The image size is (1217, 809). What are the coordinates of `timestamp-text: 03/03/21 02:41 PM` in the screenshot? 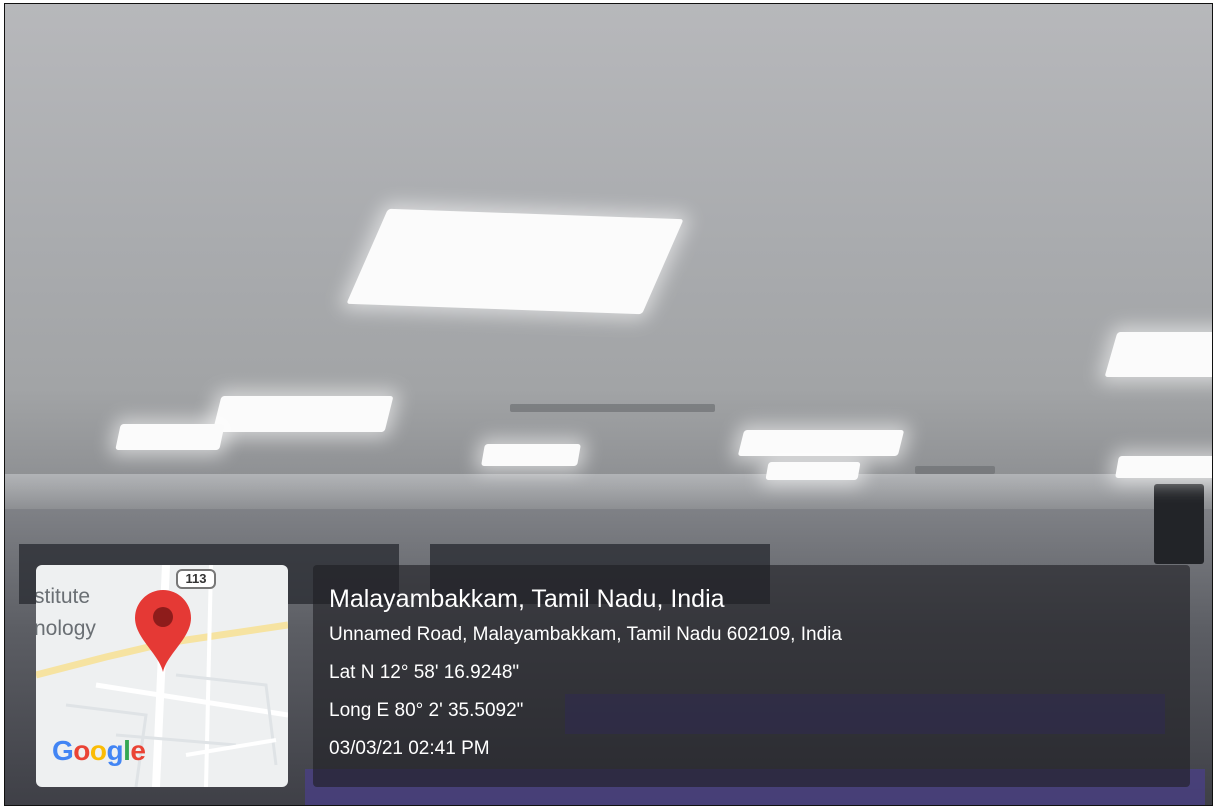 It's located at (409, 748).